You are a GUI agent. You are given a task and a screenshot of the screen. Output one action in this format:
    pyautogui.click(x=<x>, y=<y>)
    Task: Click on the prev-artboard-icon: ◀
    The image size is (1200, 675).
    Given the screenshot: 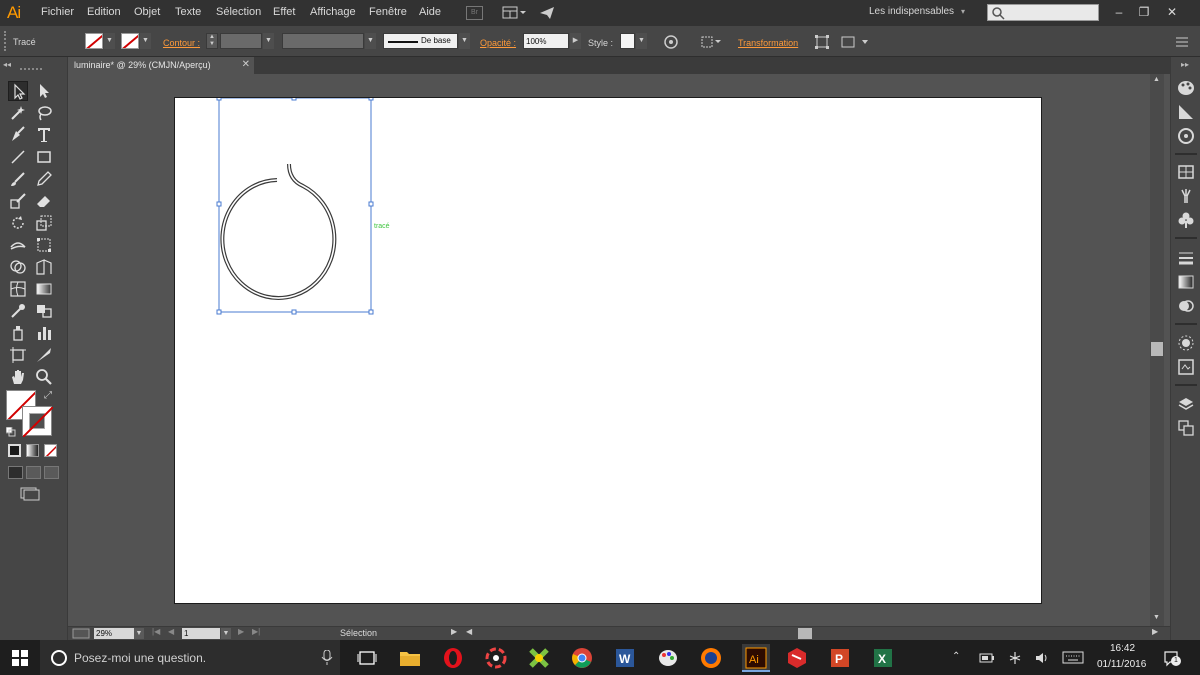 What is the action you would take?
    pyautogui.click(x=171, y=631)
    